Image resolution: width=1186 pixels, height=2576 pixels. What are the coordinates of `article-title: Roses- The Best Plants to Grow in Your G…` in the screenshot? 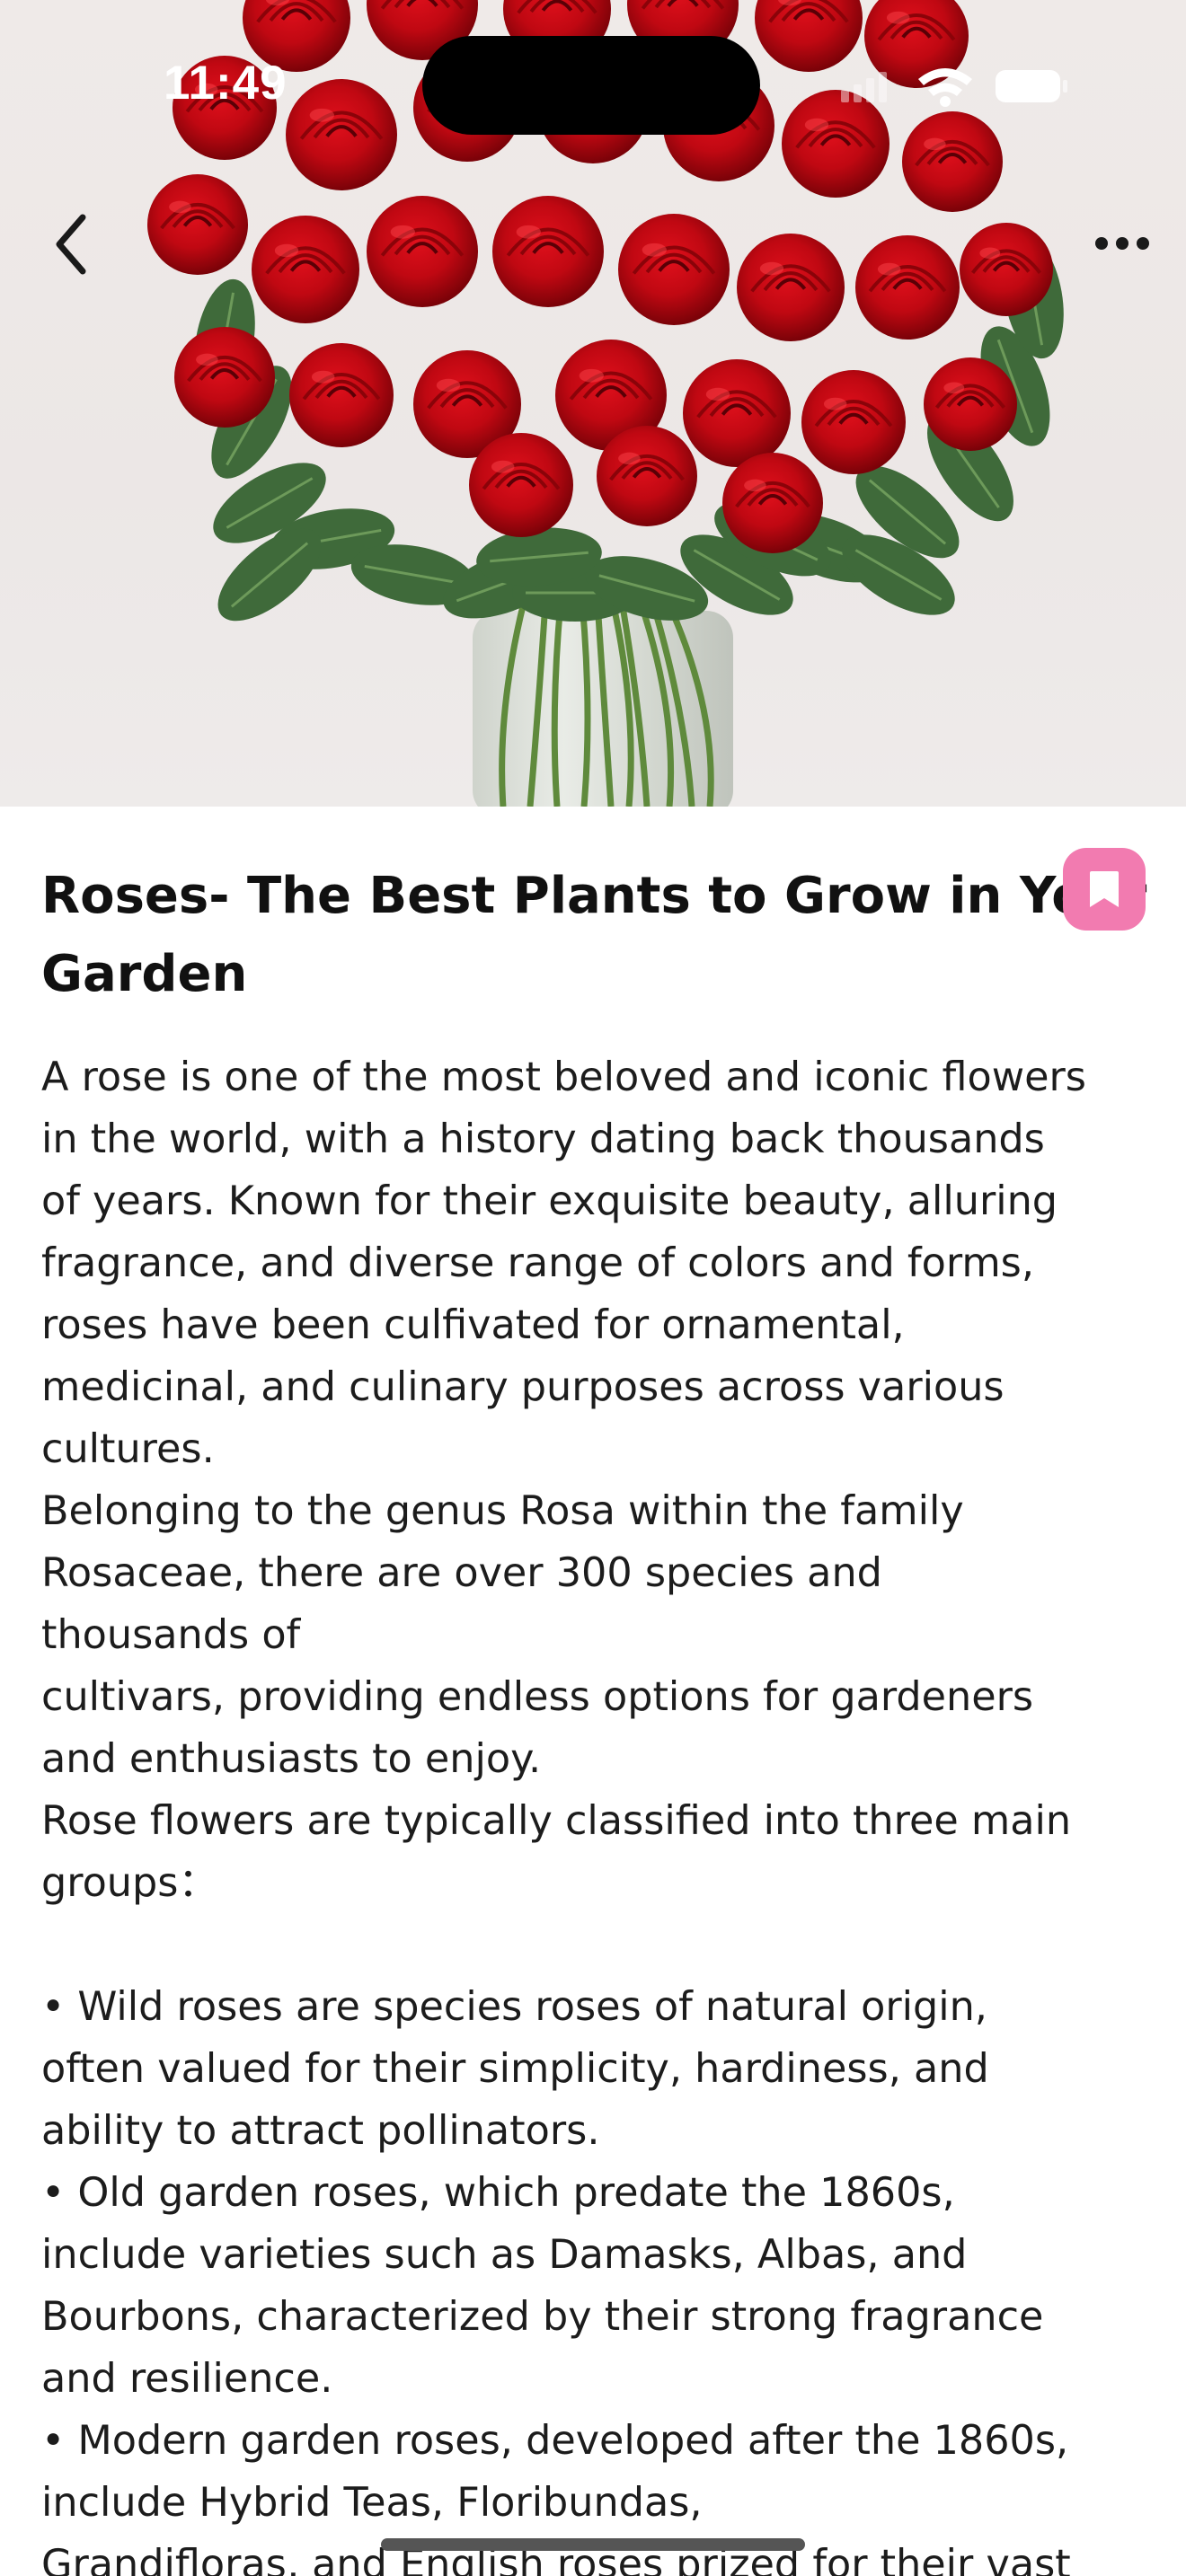 It's located at (594, 935).